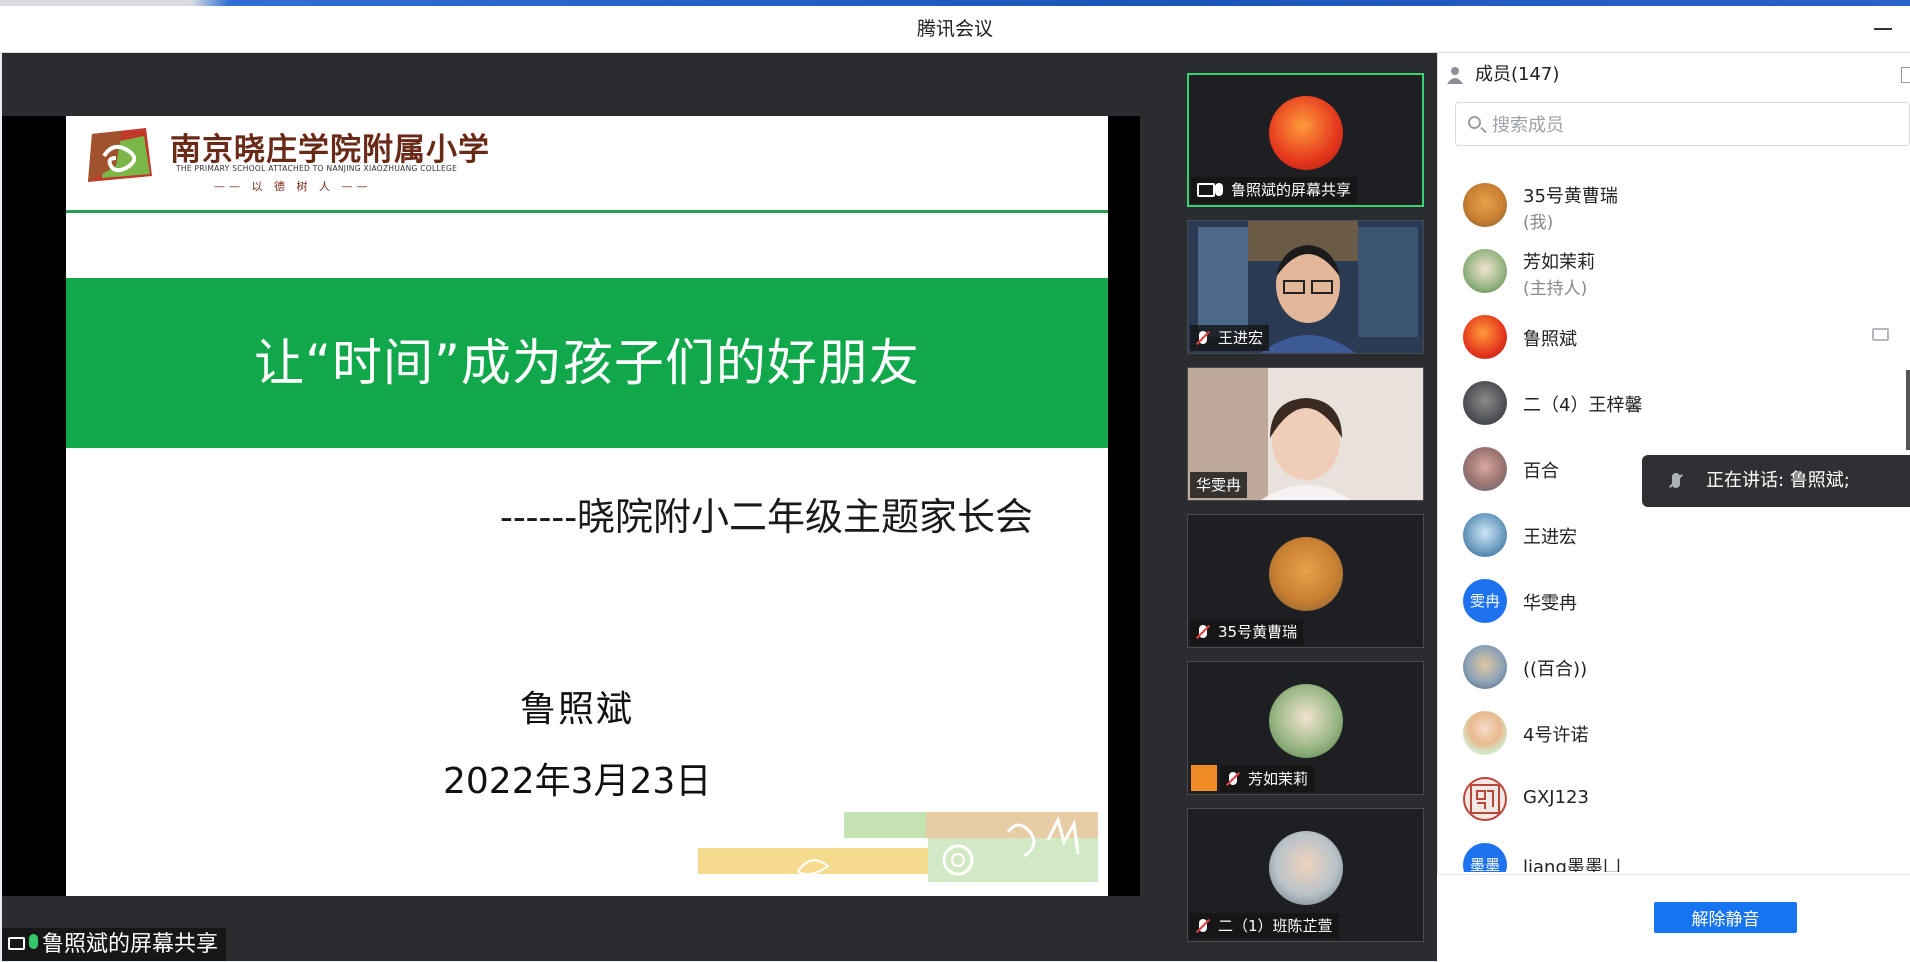 This screenshot has width=1910, height=962. I want to click on search-icon, so click(1474, 122).